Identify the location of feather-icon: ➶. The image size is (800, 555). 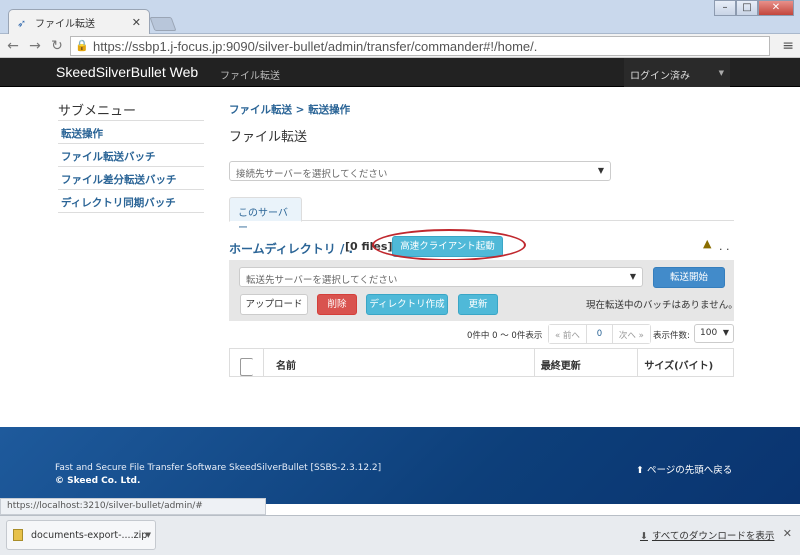
(22, 23).